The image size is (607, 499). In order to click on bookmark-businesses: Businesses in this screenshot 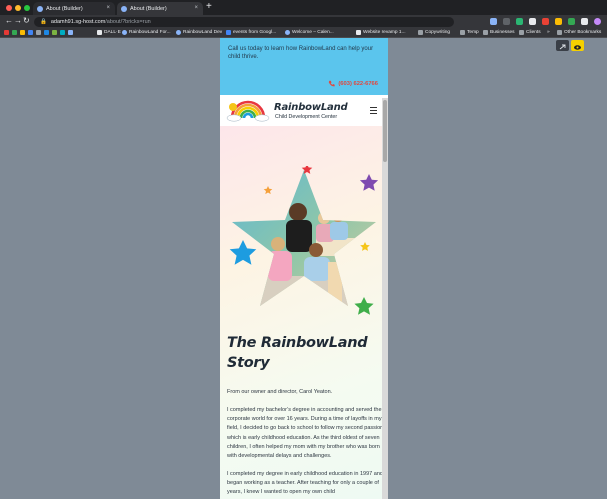, I will do `click(499, 32)`.